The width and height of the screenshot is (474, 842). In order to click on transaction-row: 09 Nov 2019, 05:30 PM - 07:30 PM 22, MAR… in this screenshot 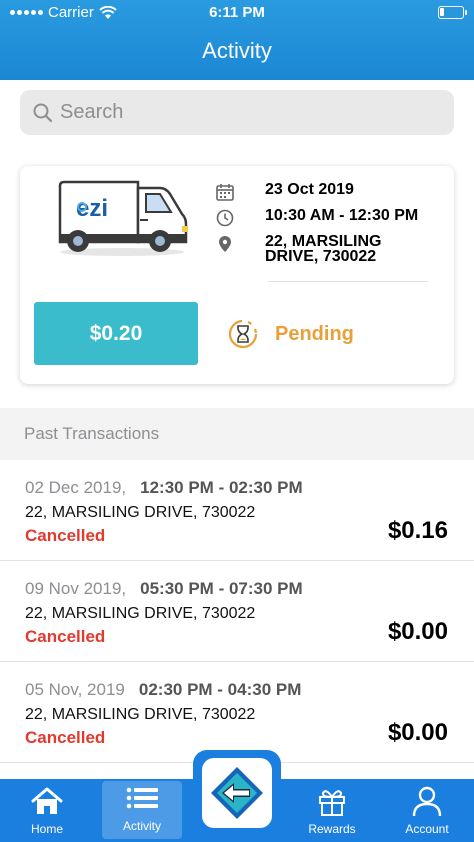, I will do `click(237, 611)`.